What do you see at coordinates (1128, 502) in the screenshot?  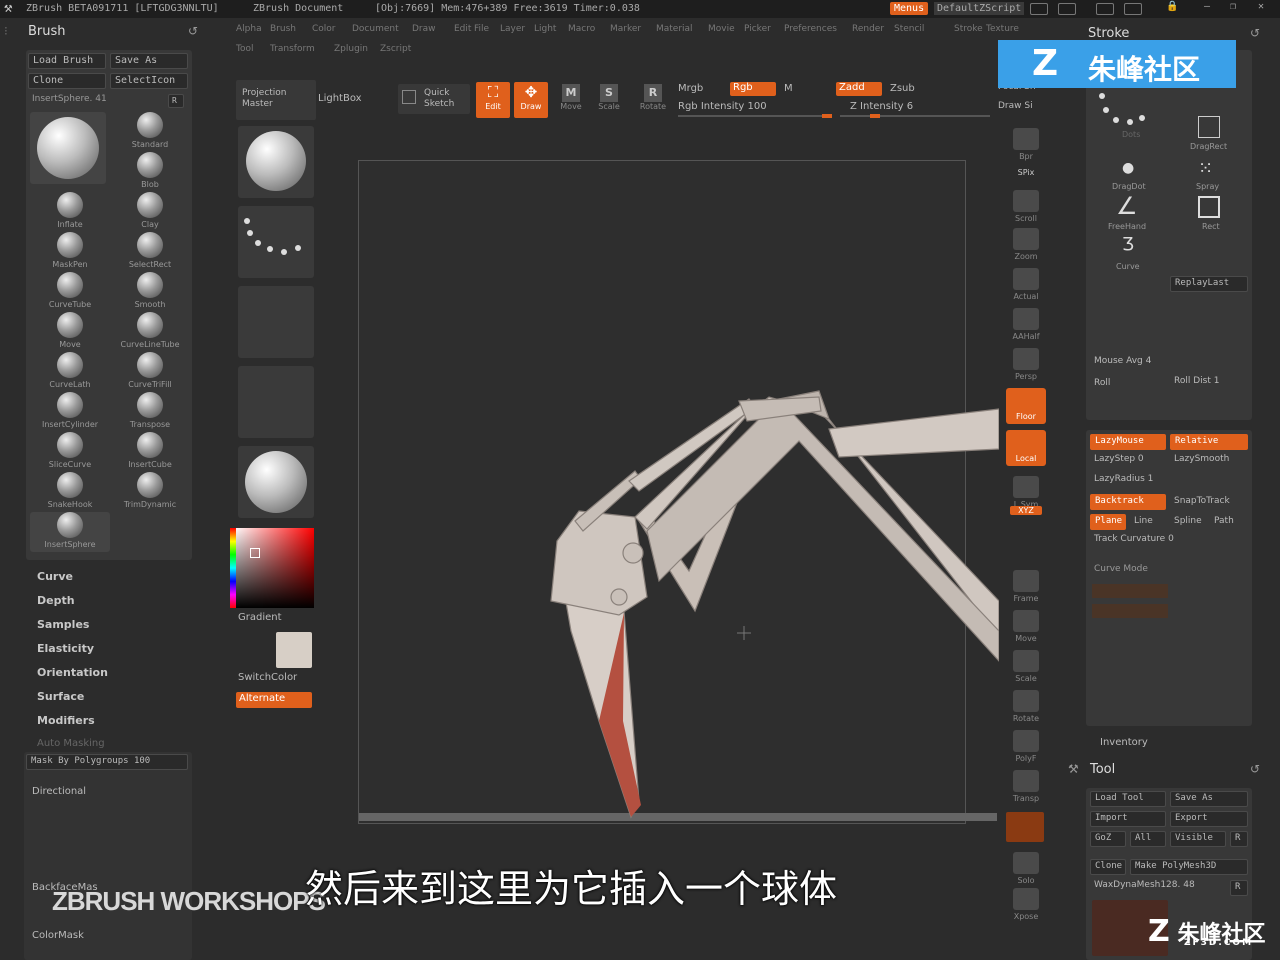 I see `backtrack-button: Backtrack` at bounding box center [1128, 502].